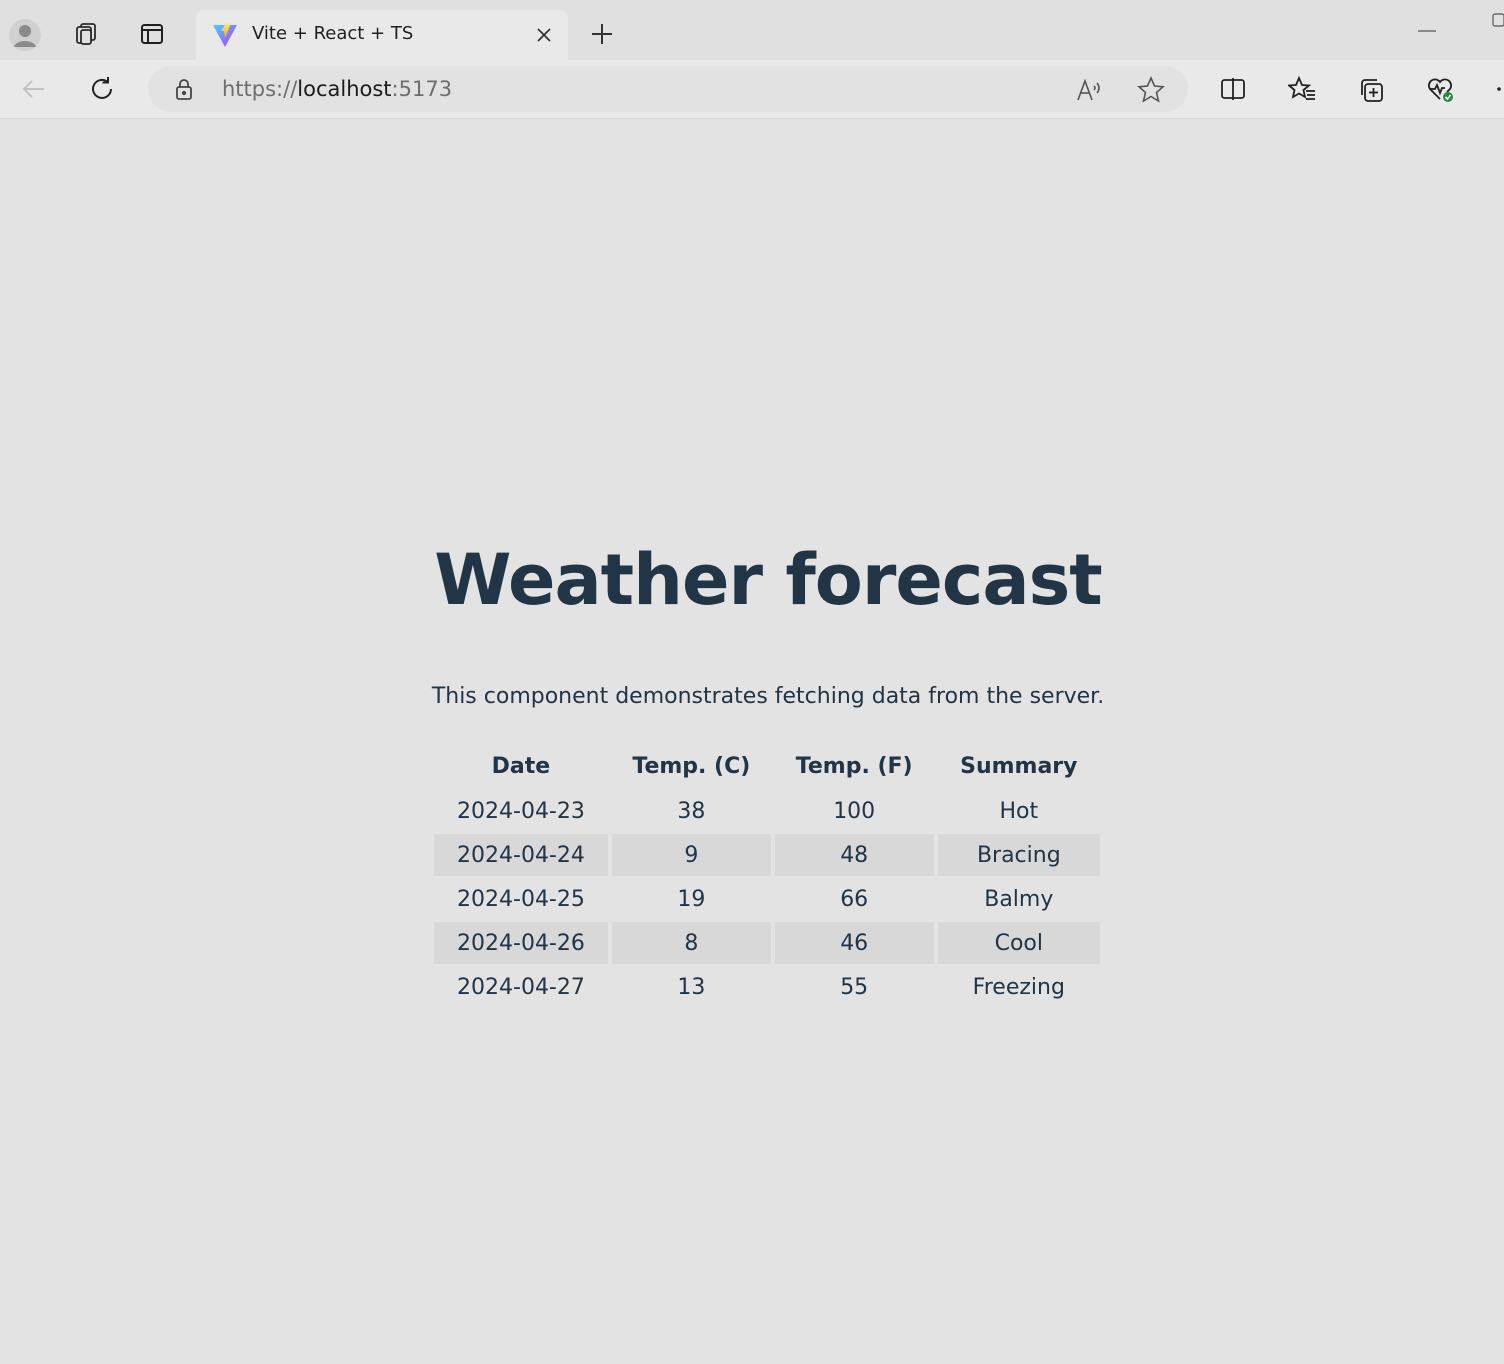  Describe the element at coordinates (521, 987) in the screenshot. I see `cell-date: 2024-04-27` at that location.